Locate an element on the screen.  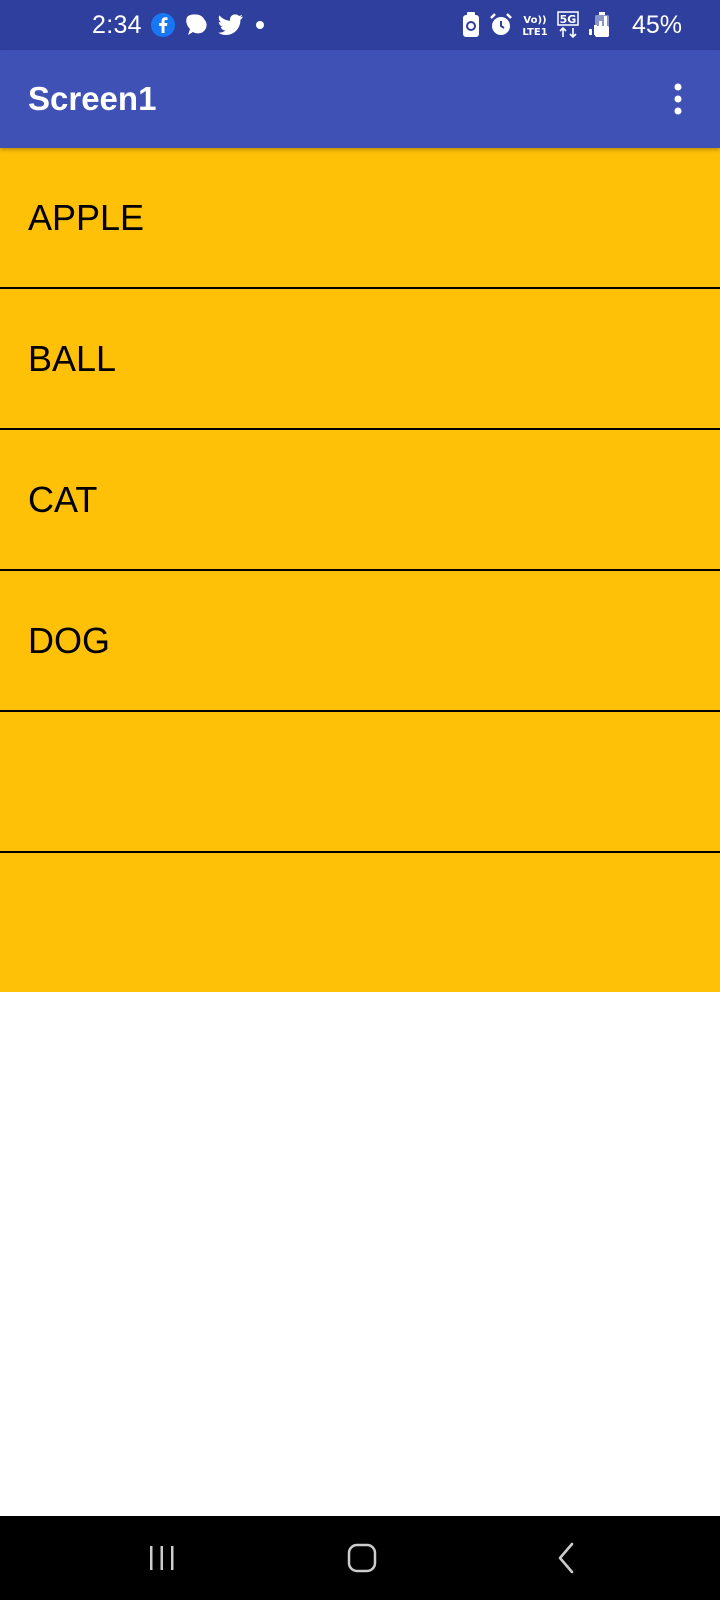
list-item-dog: DOG is located at coordinates (360, 641).